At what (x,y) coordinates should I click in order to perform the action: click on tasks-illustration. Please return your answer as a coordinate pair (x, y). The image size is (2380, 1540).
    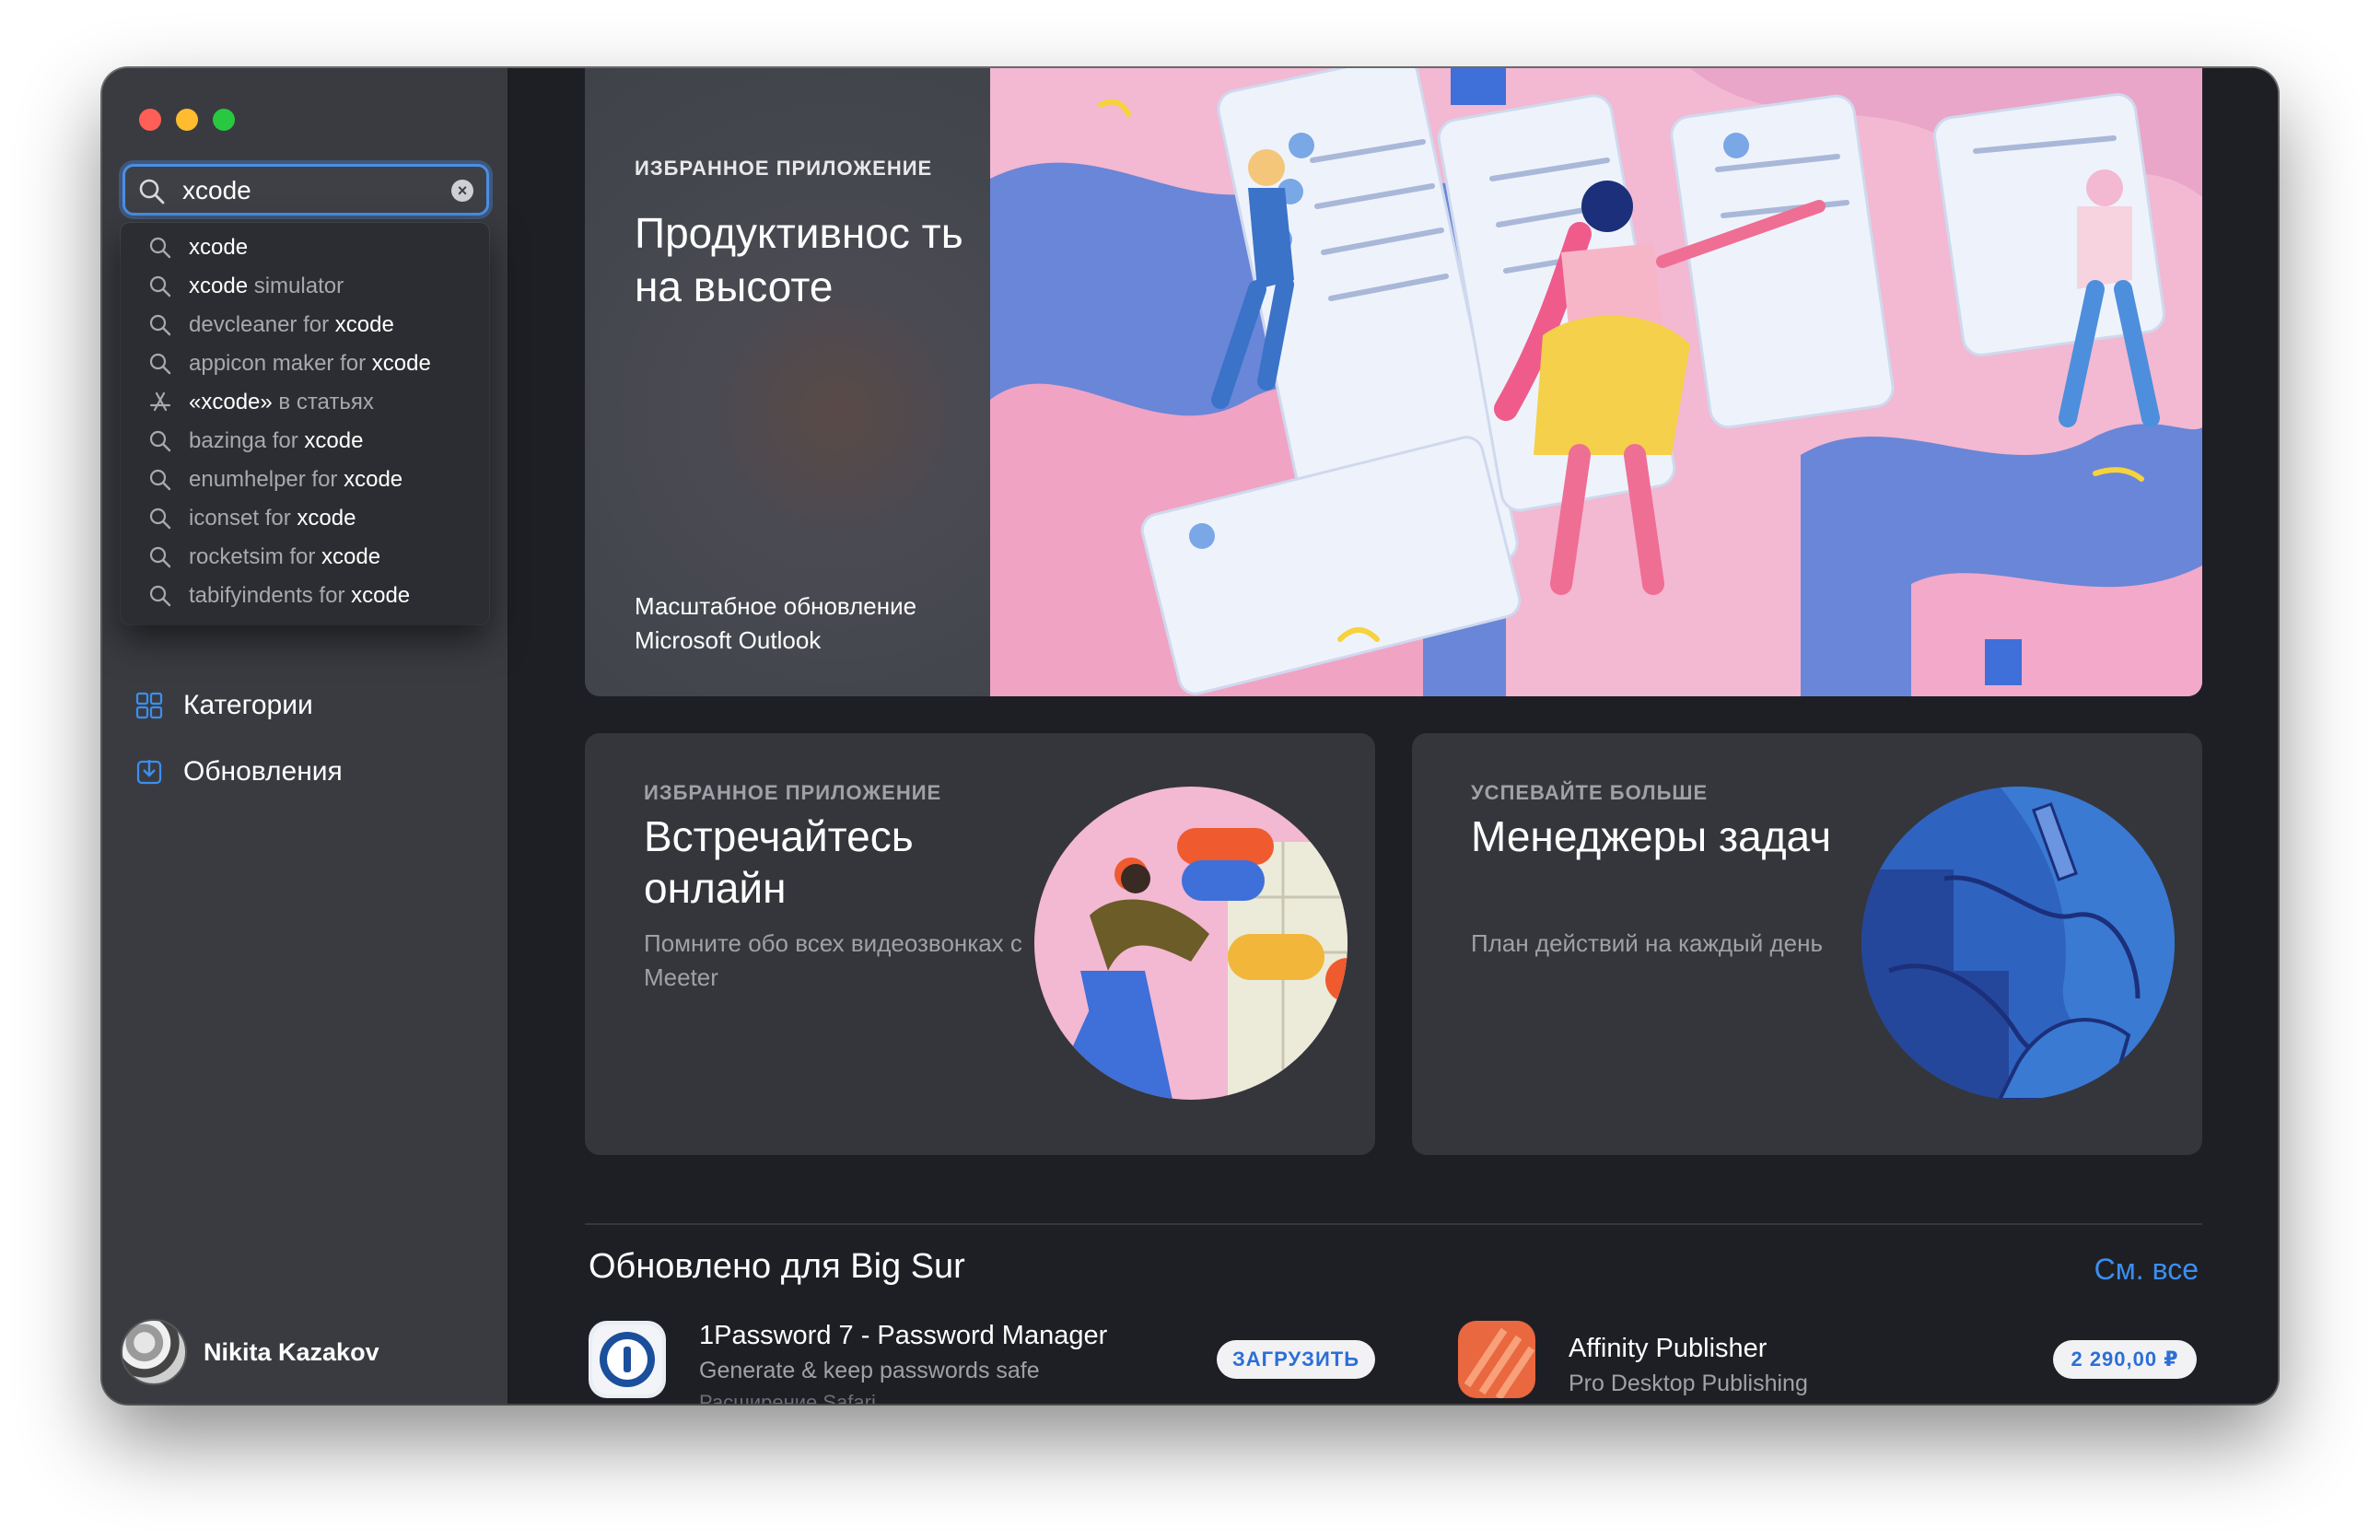
    Looking at the image, I should click on (2018, 943).